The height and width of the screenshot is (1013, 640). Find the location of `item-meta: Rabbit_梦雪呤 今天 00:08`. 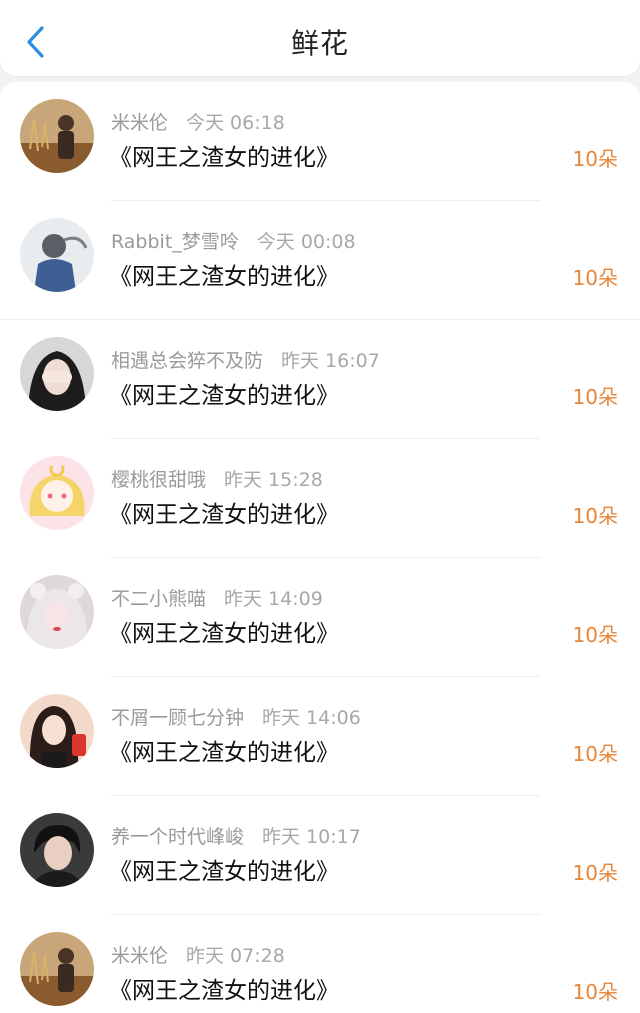

item-meta: Rabbit_梦雪呤 今天 00:08 is located at coordinates (233, 240).